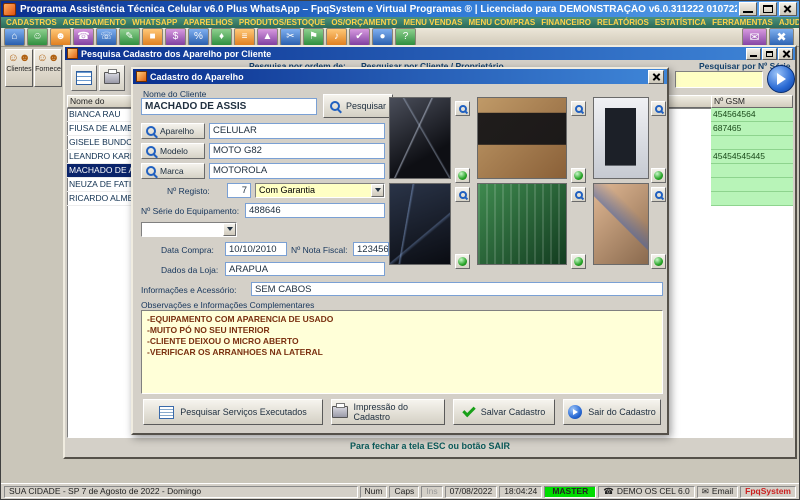 Image resolution: width=800 pixels, height=500 pixels. What do you see at coordinates (752, 115) in the screenshot?
I see `gsm-cell: 454564564` at bounding box center [752, 115].